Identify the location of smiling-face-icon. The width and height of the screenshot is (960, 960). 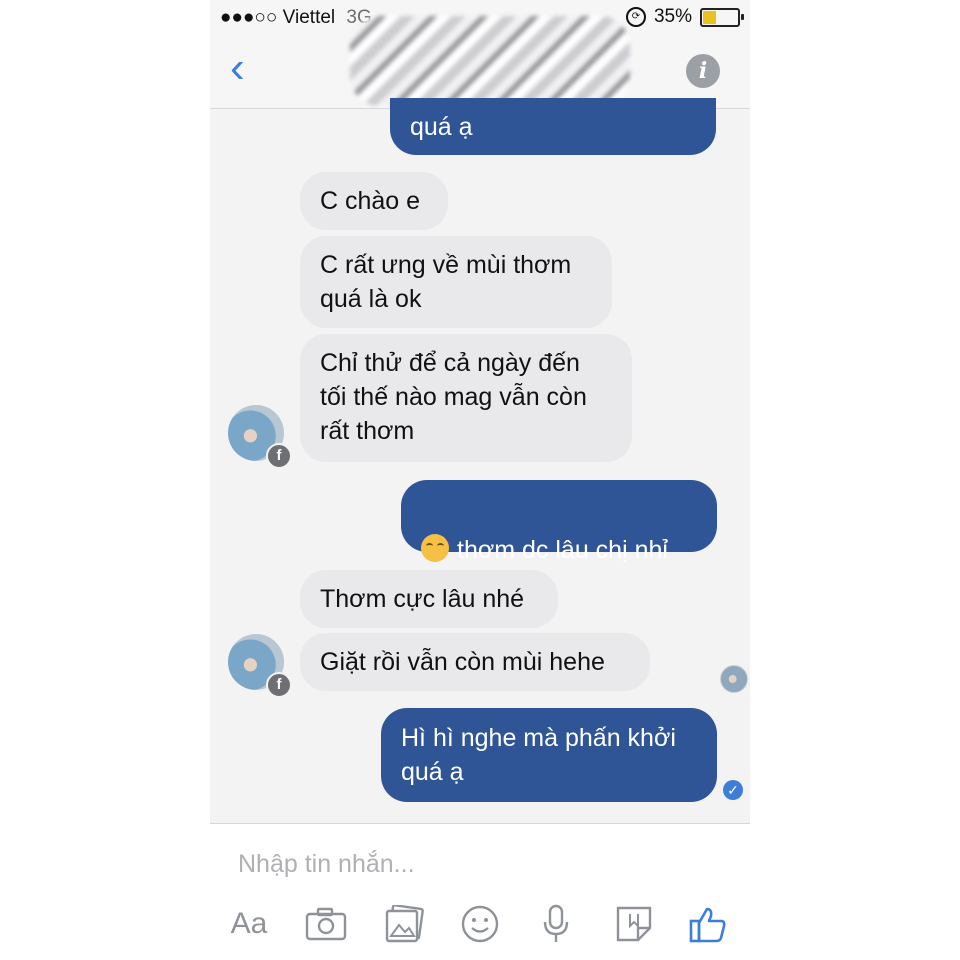
(435, 548).